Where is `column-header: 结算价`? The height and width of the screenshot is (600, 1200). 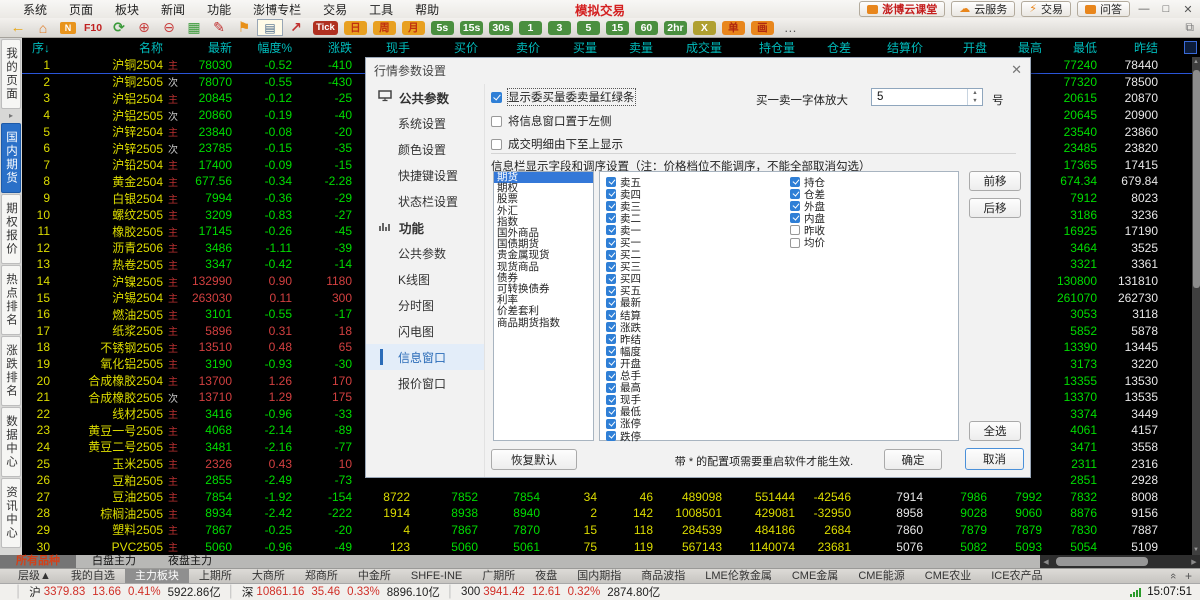
column-header: 结算价 is located at coordinates (892, 47).